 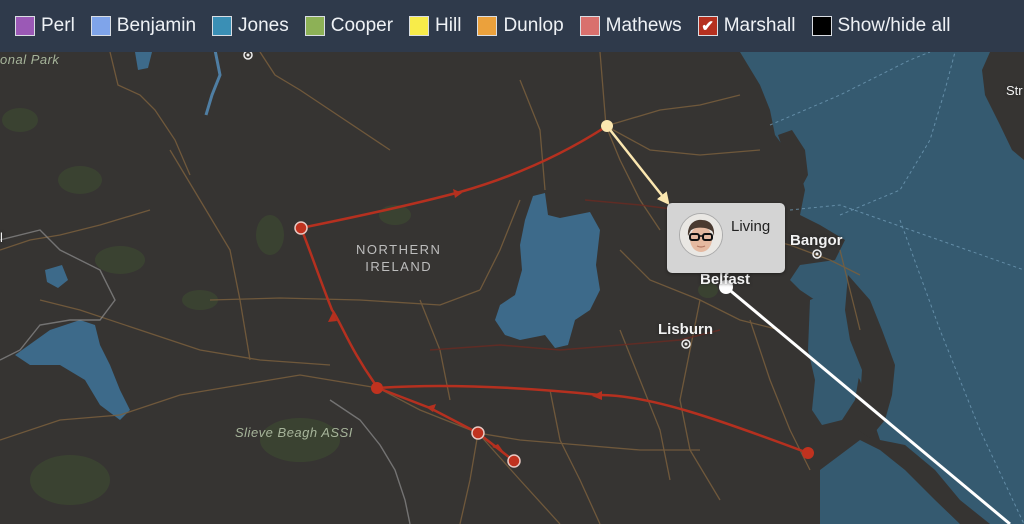 What do you see at coordinates (821, 26) in the screenshot?
I see `checkbox-show-hide-all` at bounding box center [821, 26].